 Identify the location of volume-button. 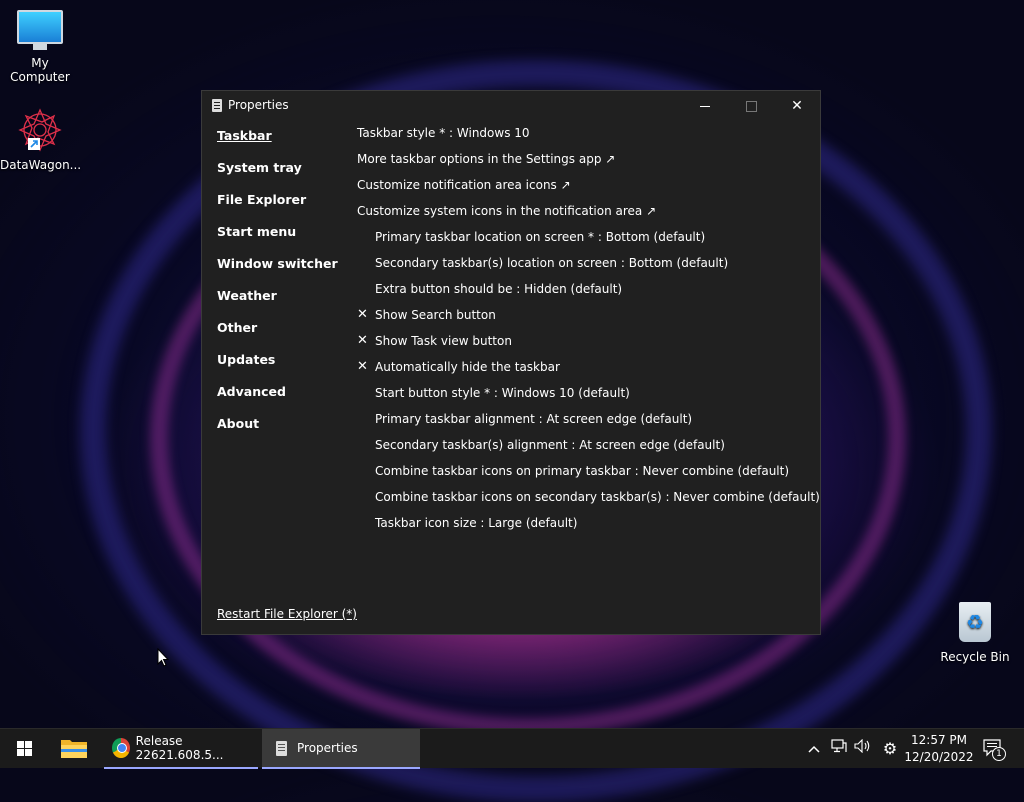
(863, 749).